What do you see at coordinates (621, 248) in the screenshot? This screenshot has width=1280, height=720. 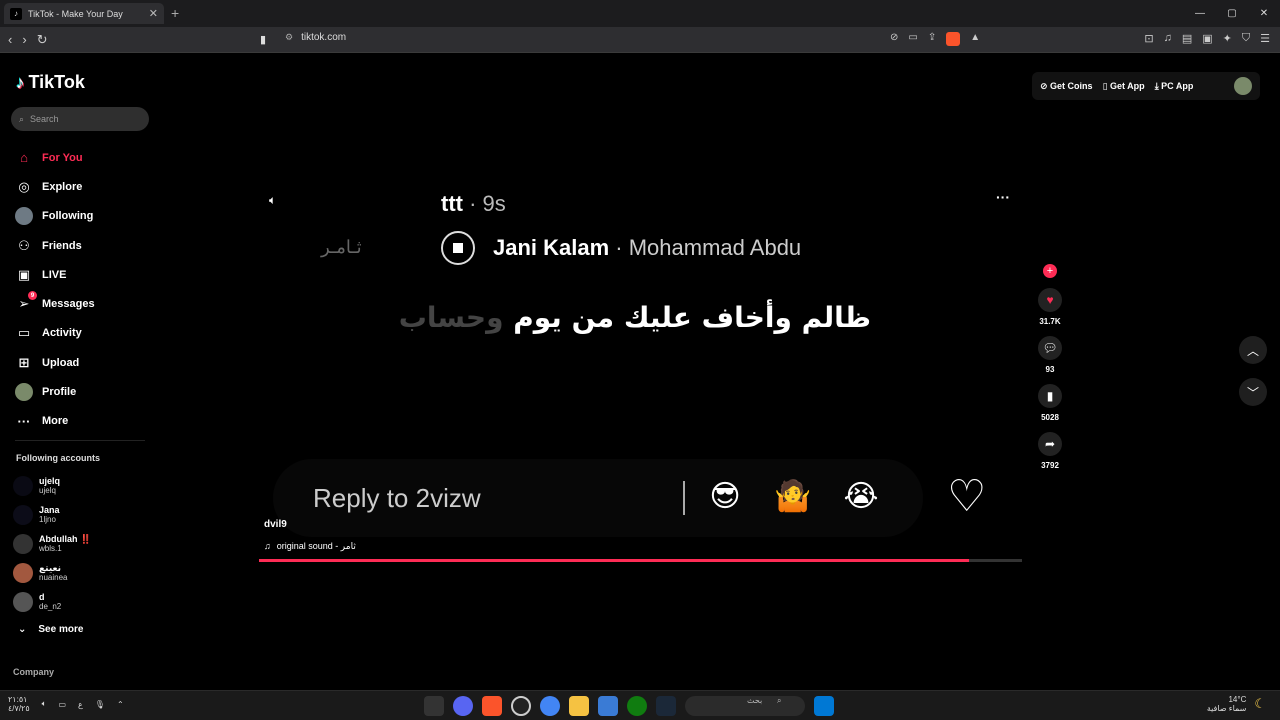 I see `song-line: Jani Kalam · Mohammad Abdu` at bounding box center [621, 248].